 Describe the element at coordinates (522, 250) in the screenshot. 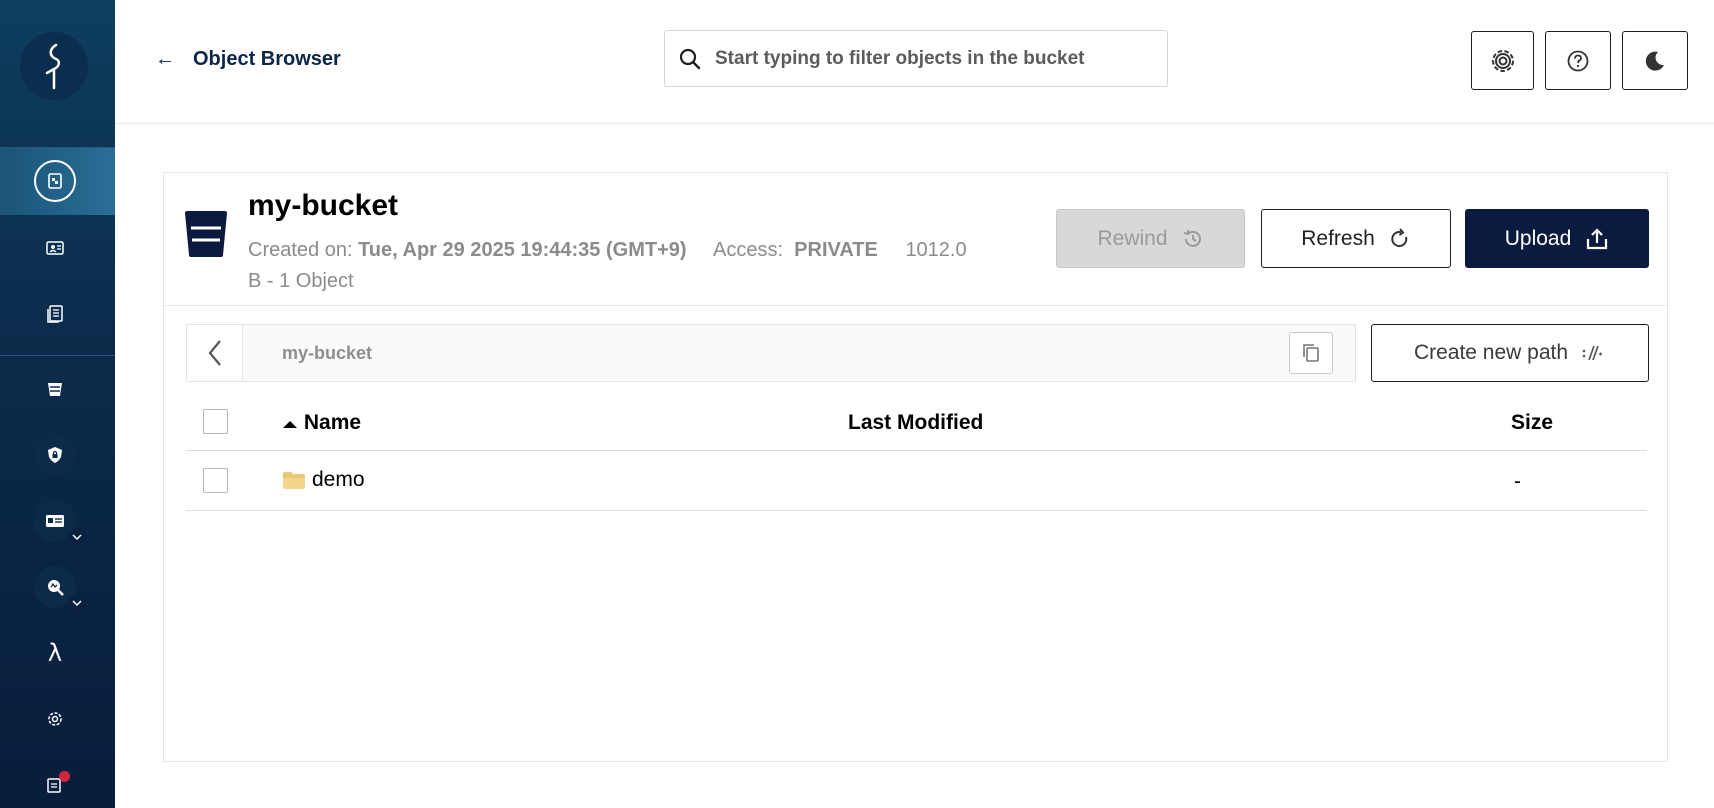

I see `created-value: Tue, Apr 29 2025 19:44:35 (GMT+9)` at that location.